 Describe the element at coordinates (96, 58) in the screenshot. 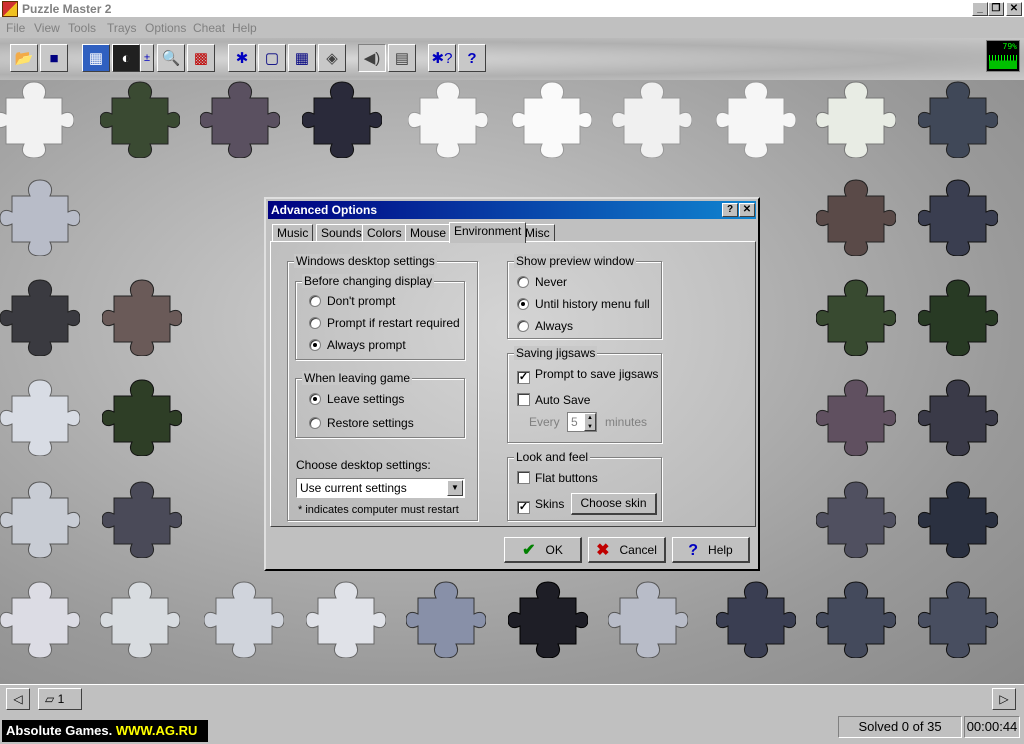

I see `image-icon: ▦` at that location.